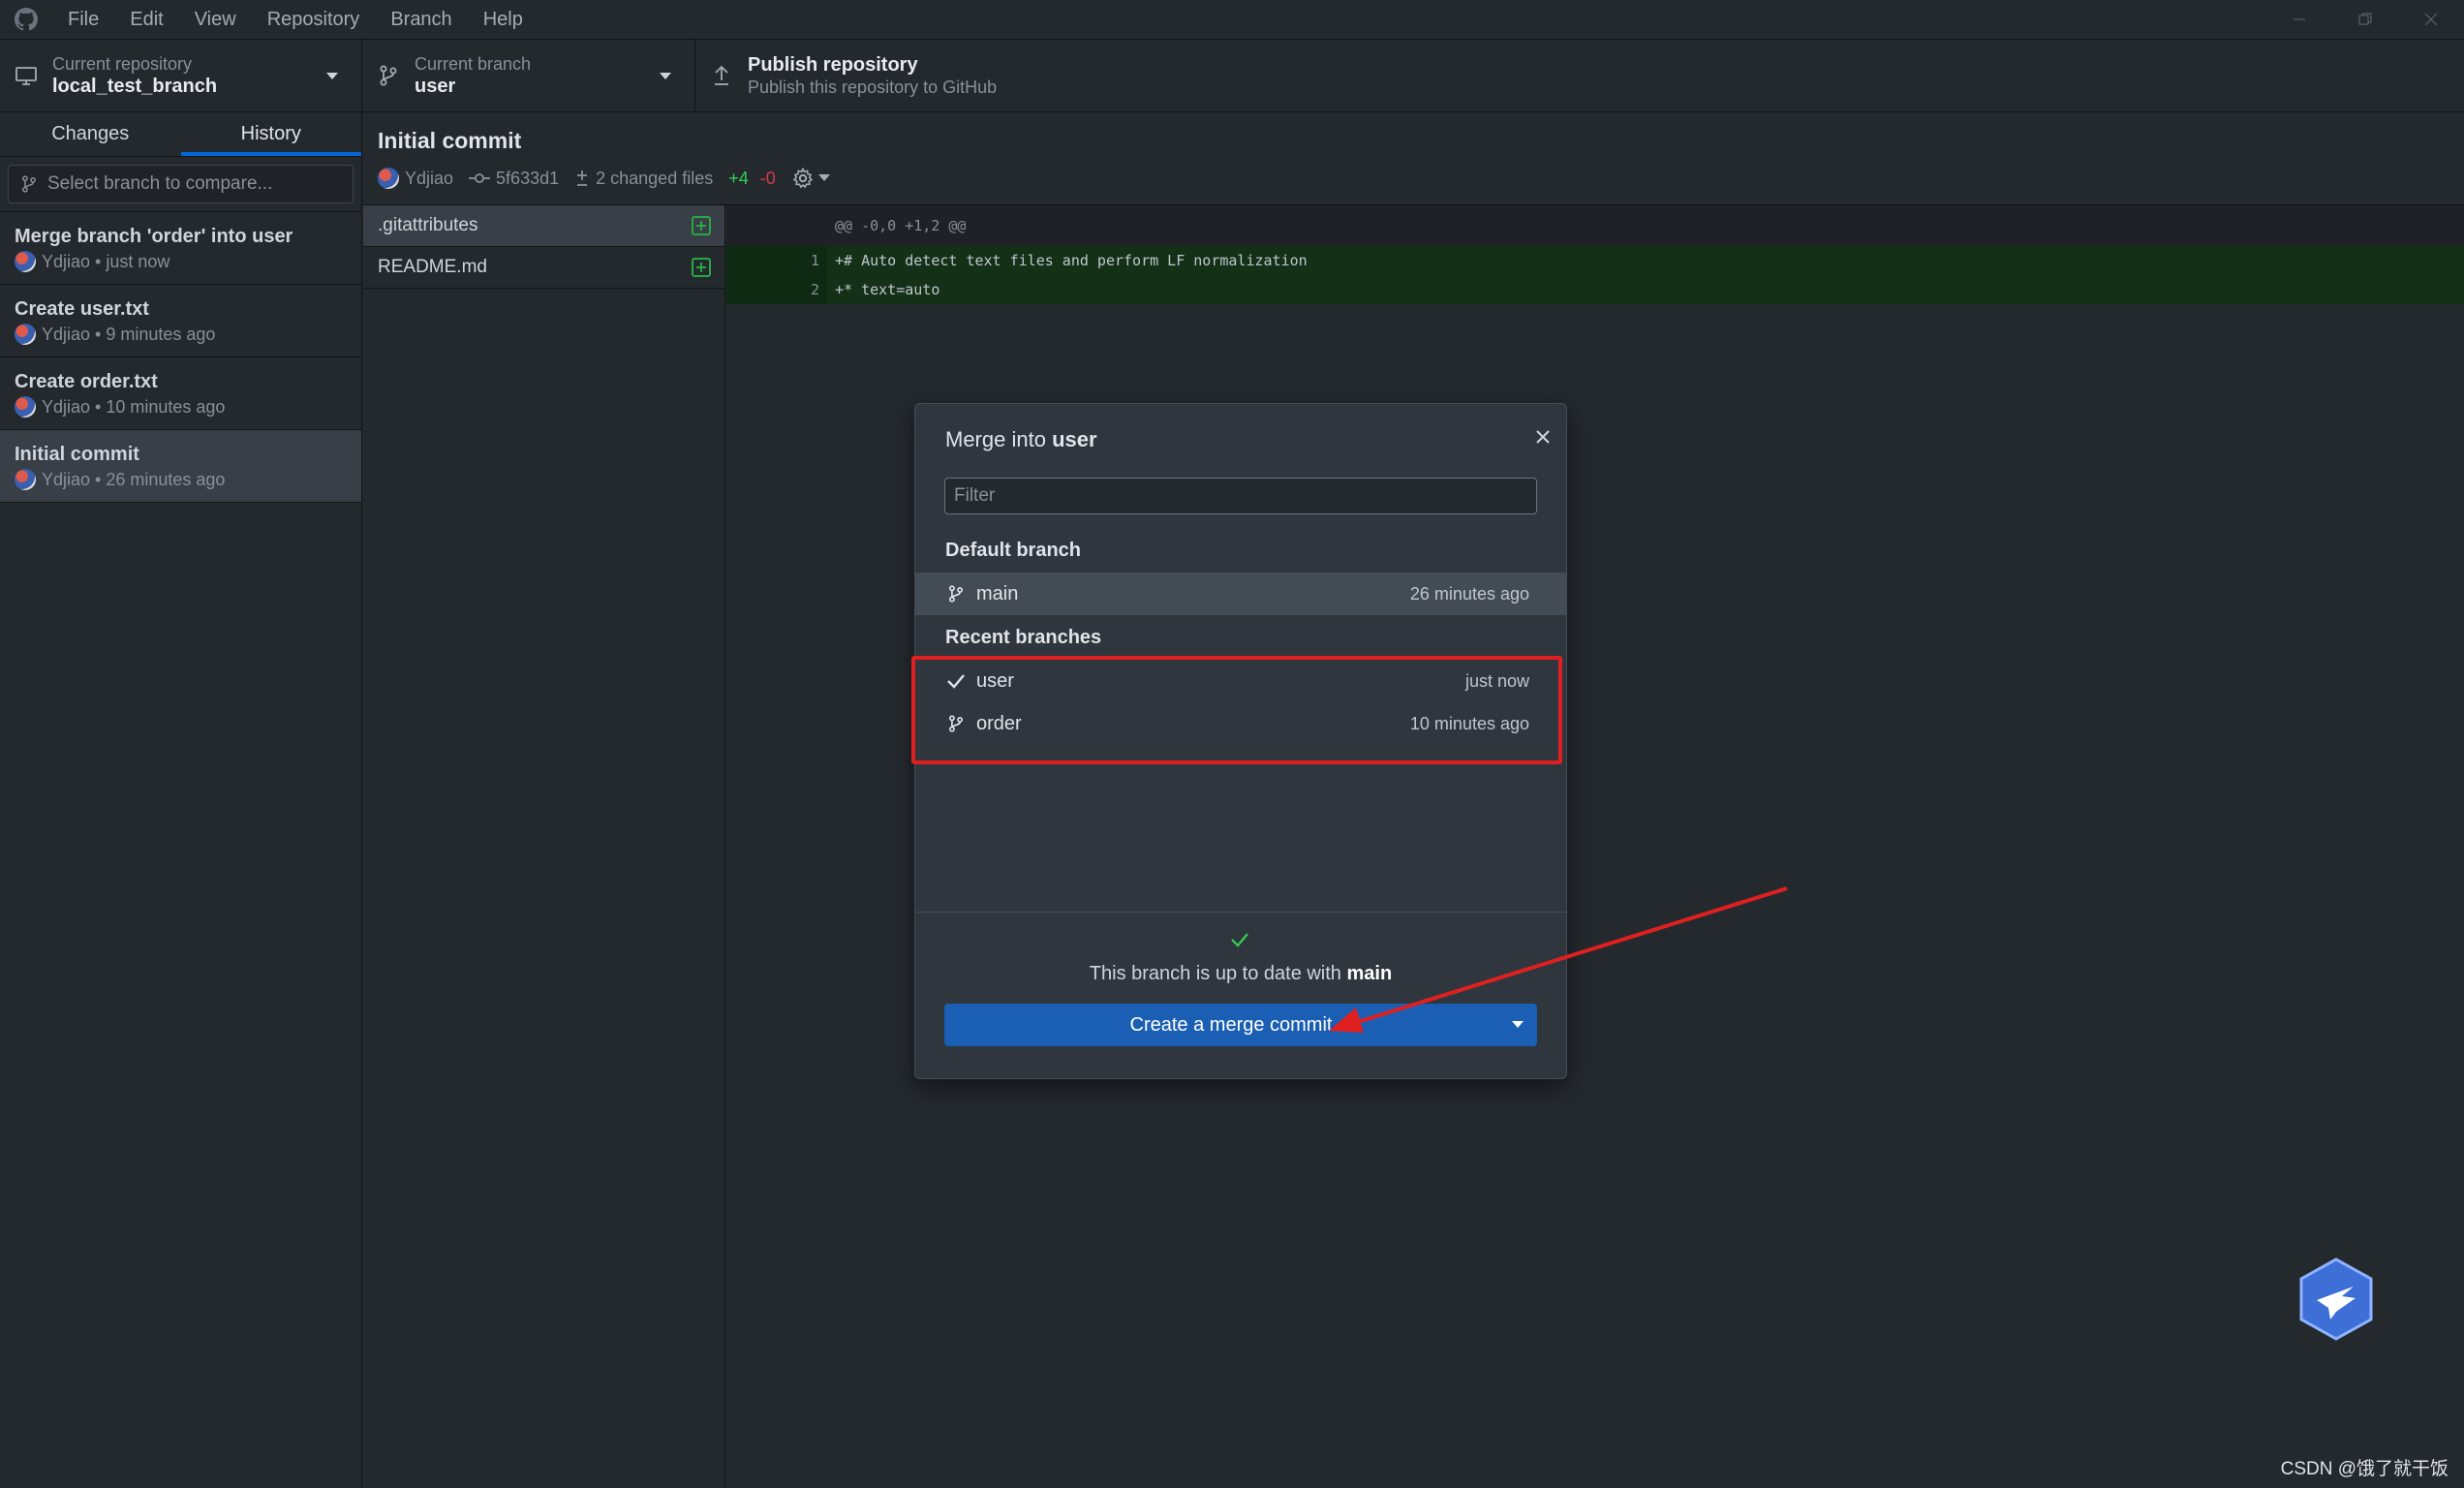 This screenshot has height=1488, width=2464. I want to click on default-branch-heading: Default branch, so click(1014, 550).